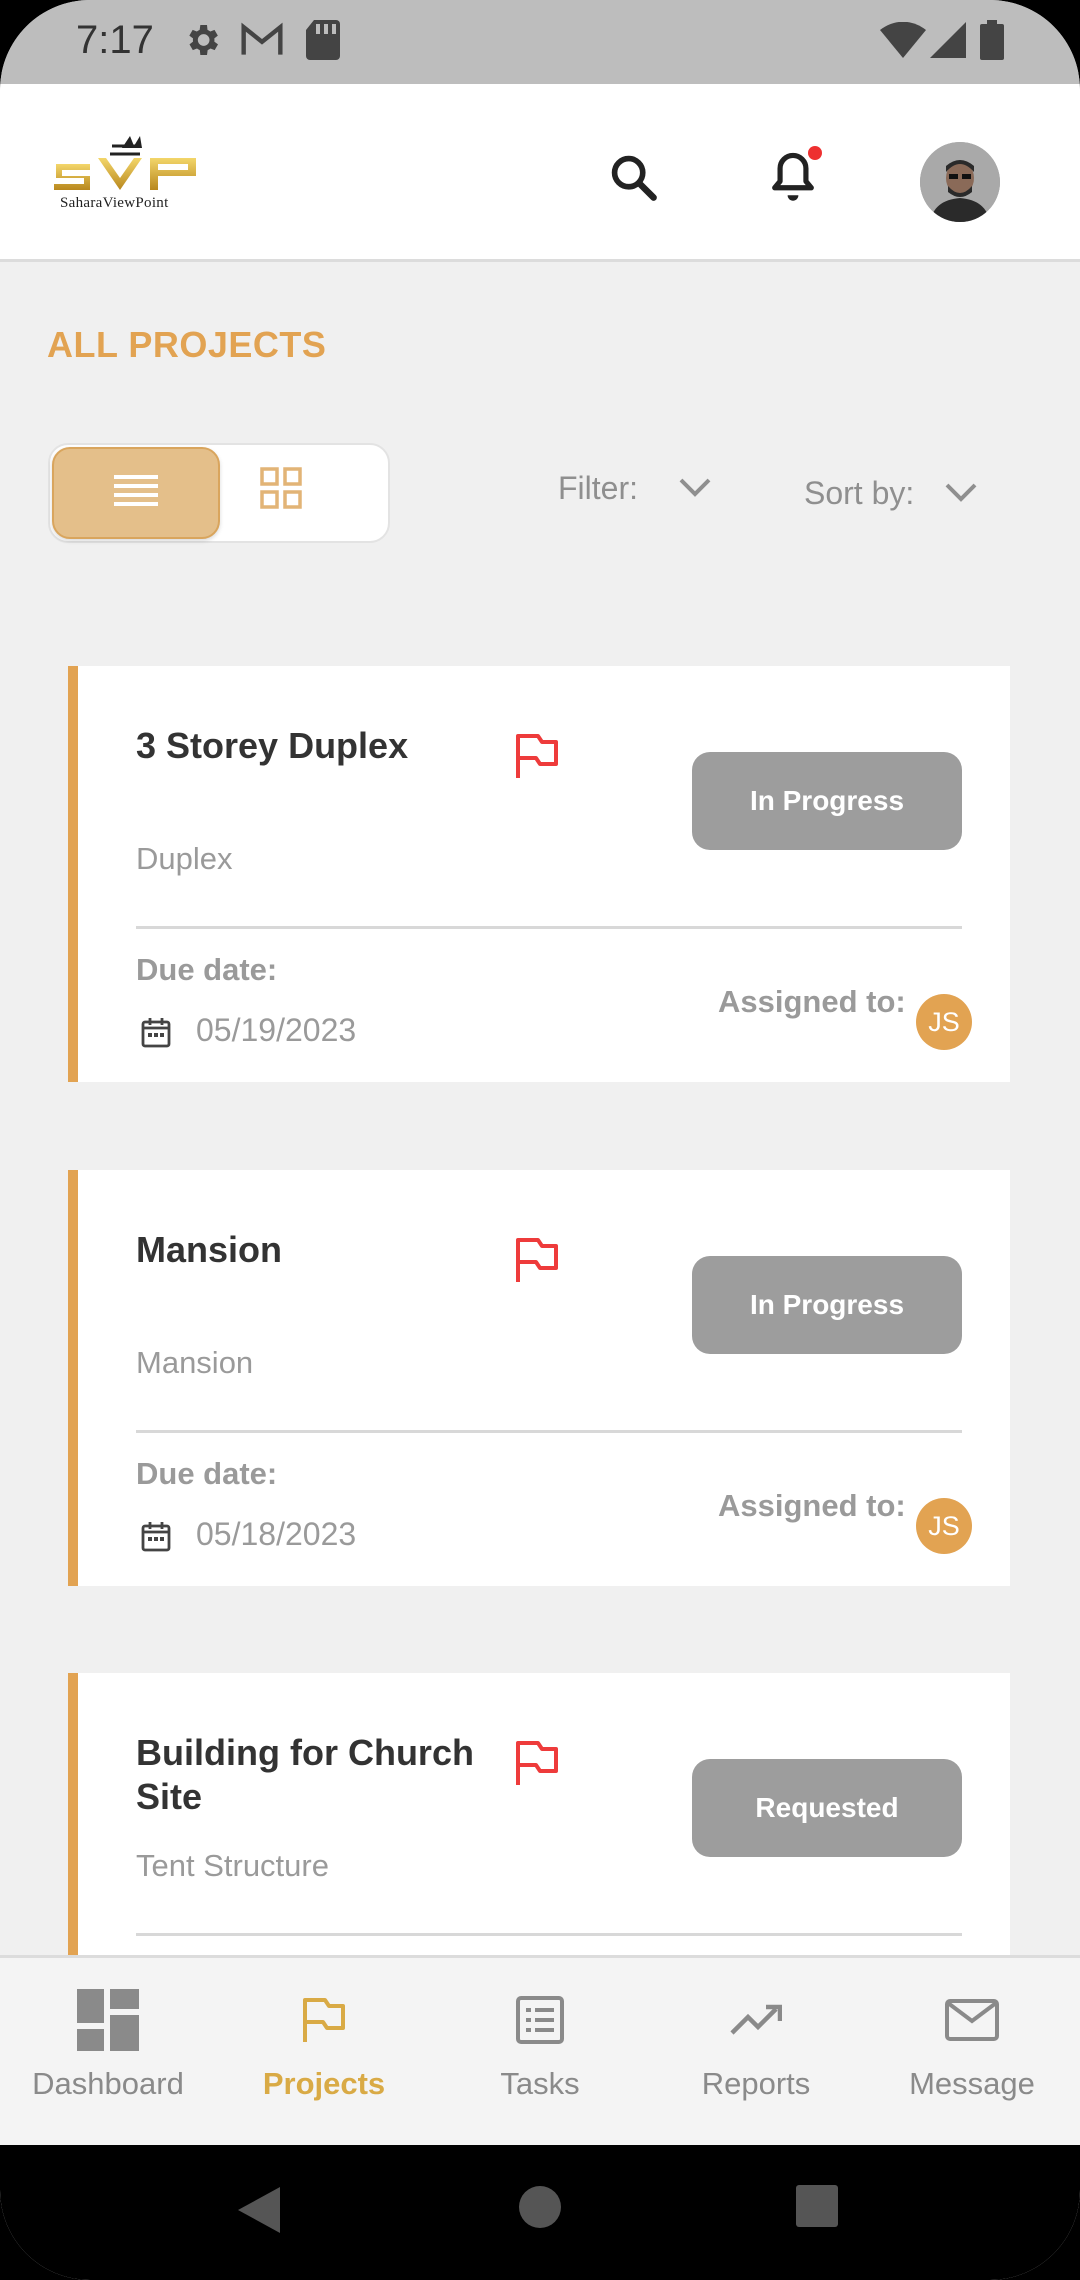 The height and width of the screenshot is (2280, 1080). What do you see at coordinates (827, 1808) in the screenshot?
I see `status-badge: Requested` at bounding box center [827, 1808].